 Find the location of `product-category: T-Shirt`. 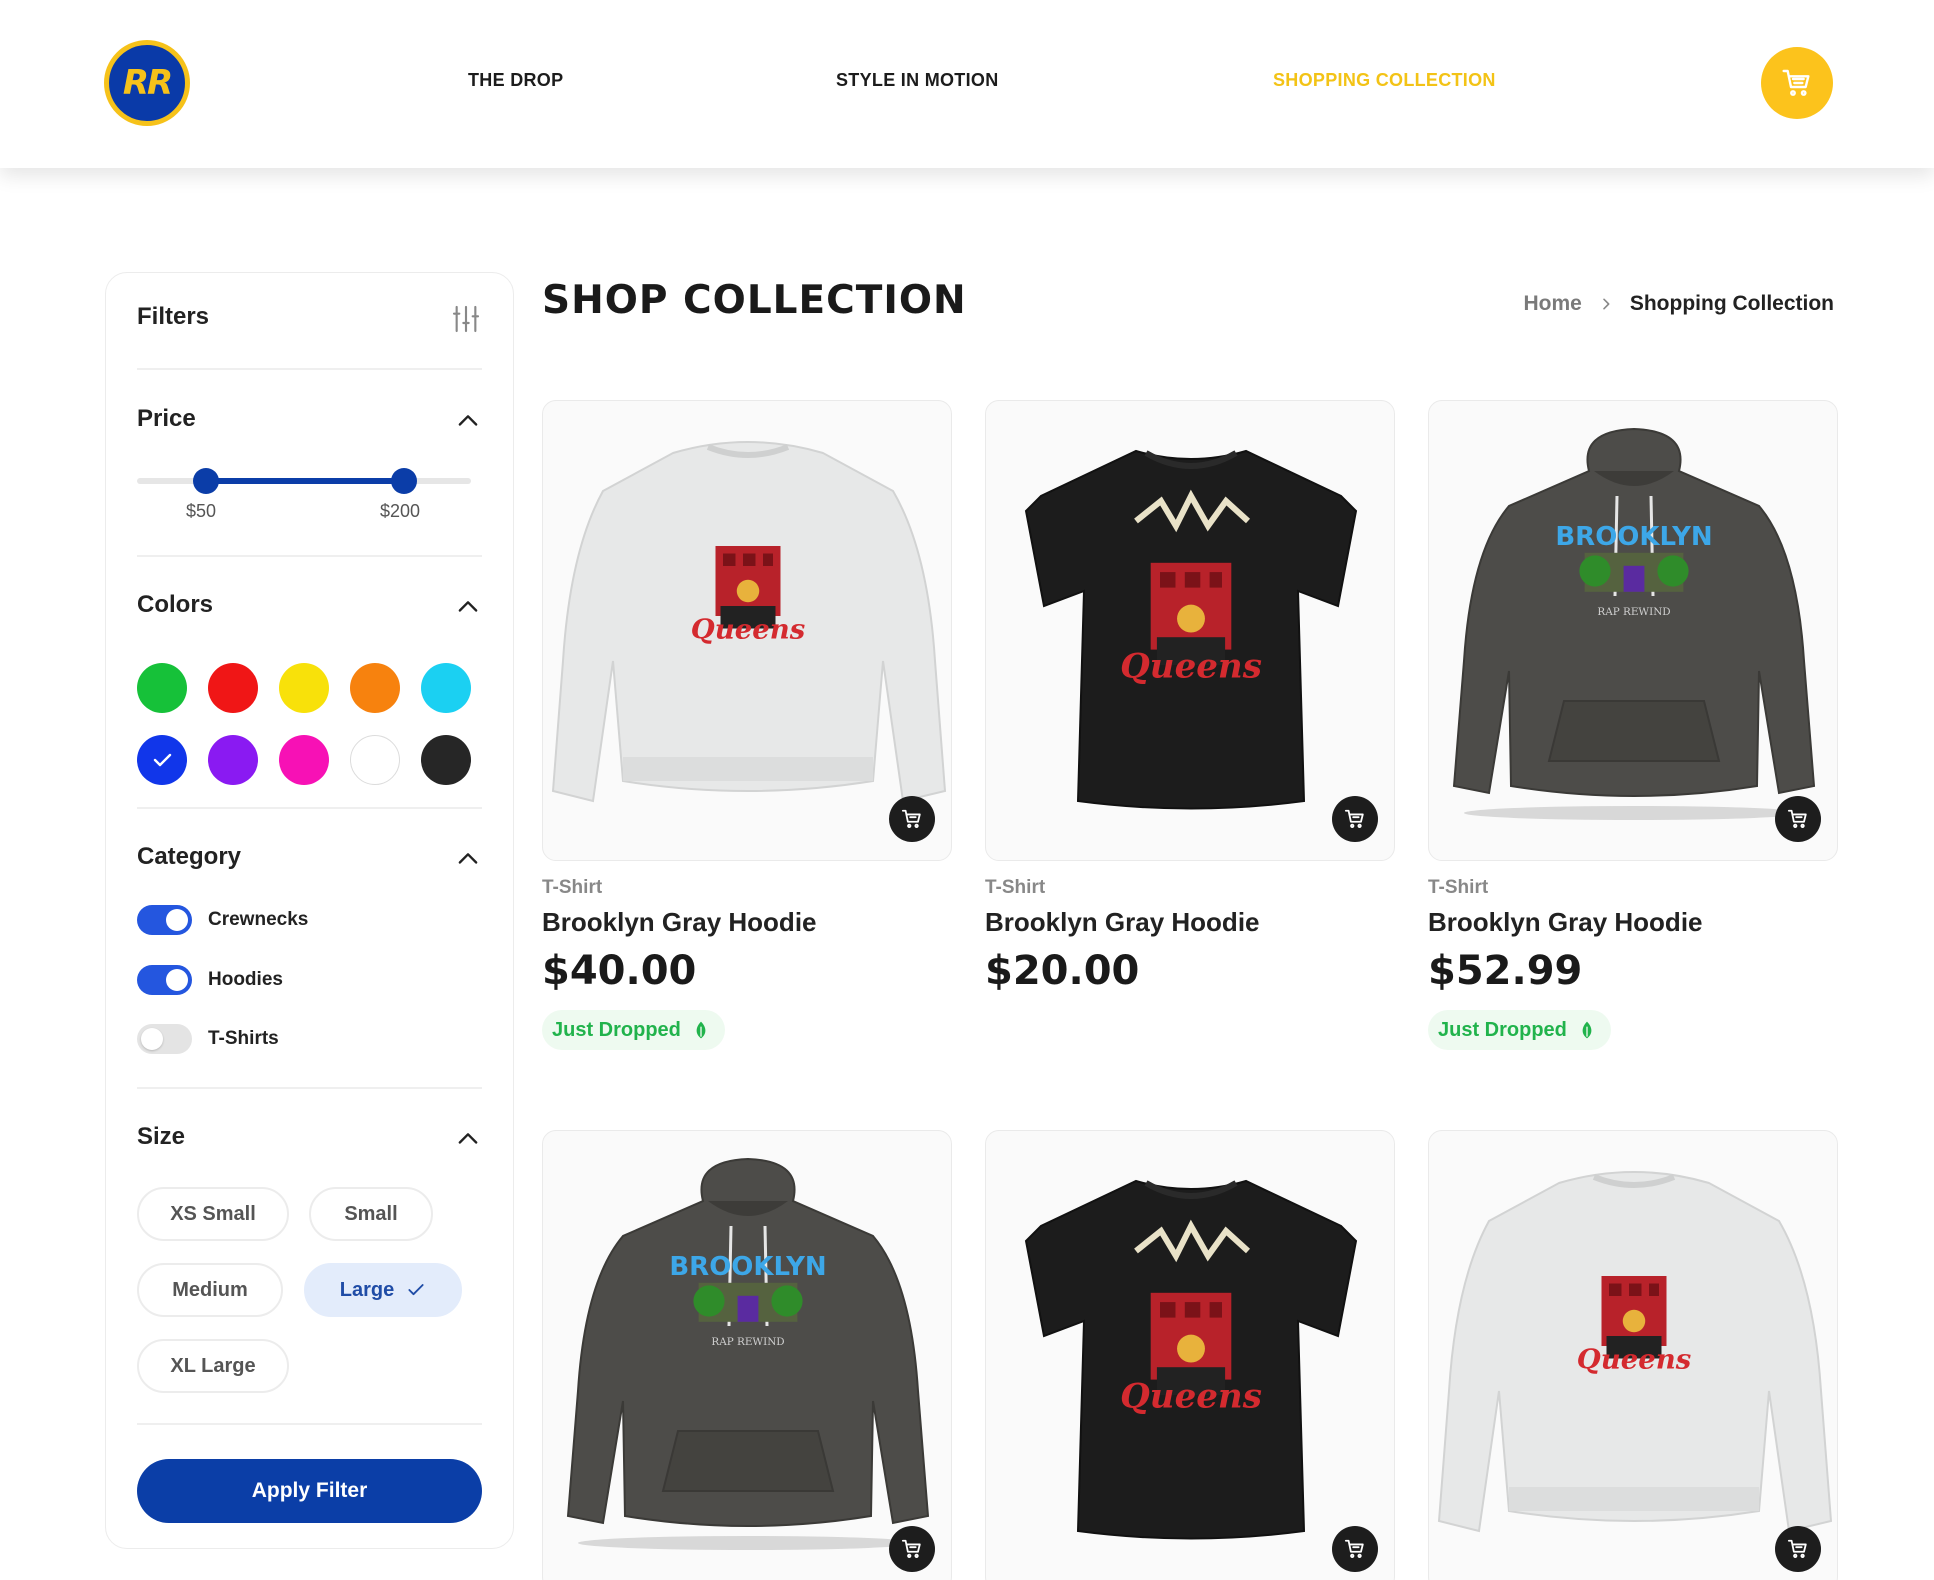

product-category: T-Shirt is located at coordinates (572, 887).